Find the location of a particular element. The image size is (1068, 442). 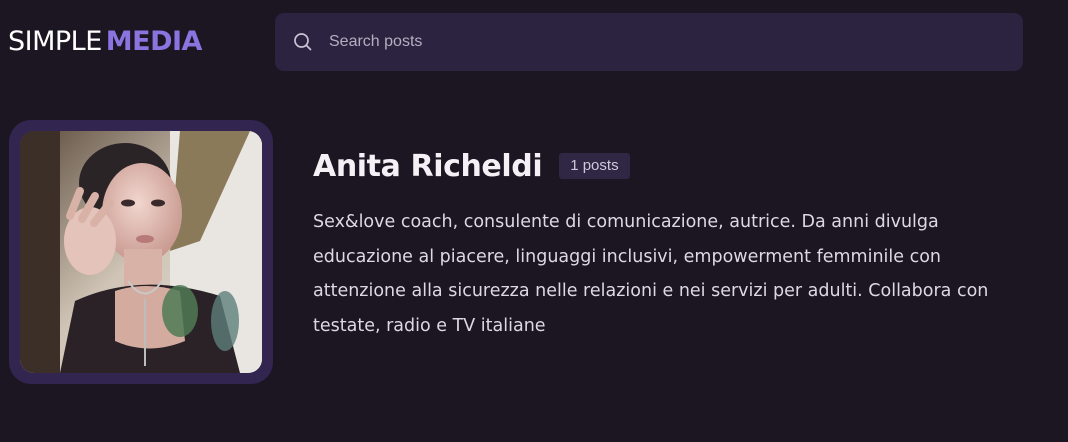

author-header: Anita Richeldi 1 posts is located at coordinates (471, 166).